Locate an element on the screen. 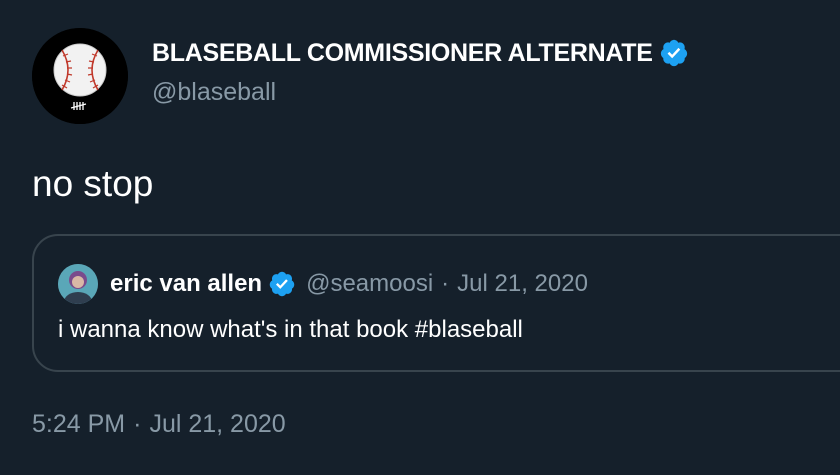 The height and width of the screenshot is (475, 840). quoted-tweet-header: eric van allen @seamoosi · Jul 21, 2020 is located at coordinates (323, 284).